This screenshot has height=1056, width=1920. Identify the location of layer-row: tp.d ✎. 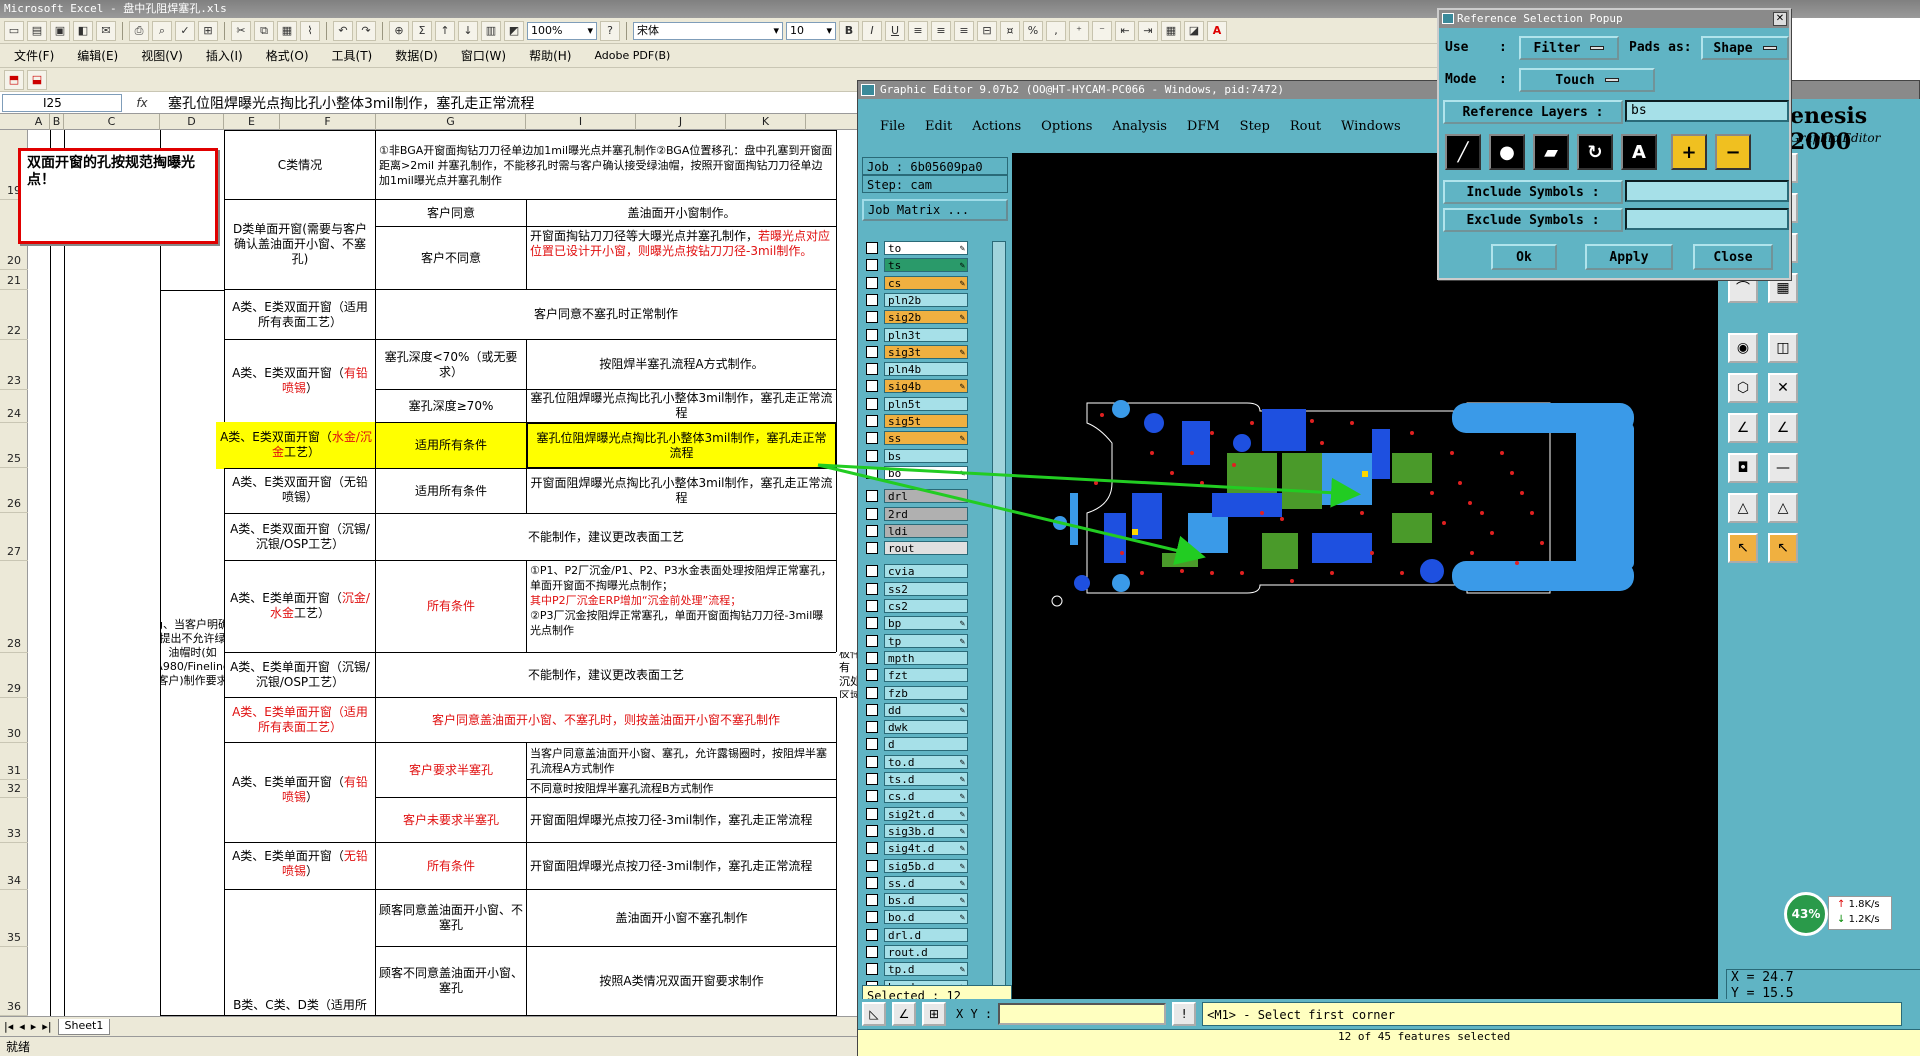
(925, 969).